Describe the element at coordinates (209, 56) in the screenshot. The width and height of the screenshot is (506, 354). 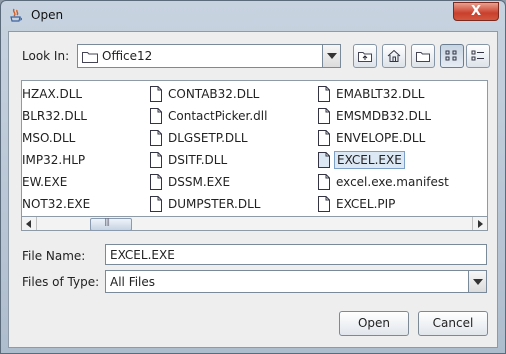
I see `look-in-combo: Office12` at that location.